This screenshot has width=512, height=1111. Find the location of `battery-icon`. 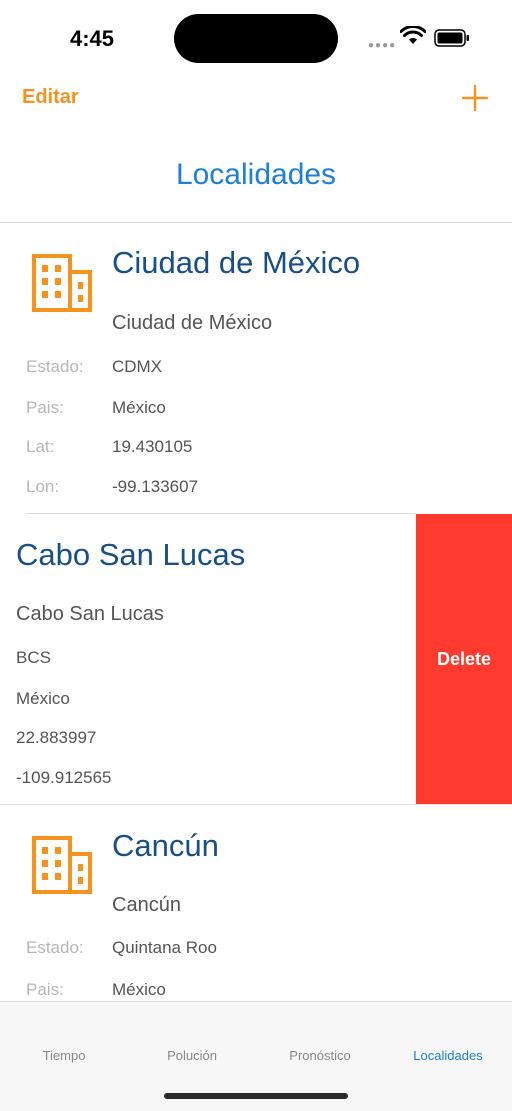

battery-icon is located at coordinates (451, 38).